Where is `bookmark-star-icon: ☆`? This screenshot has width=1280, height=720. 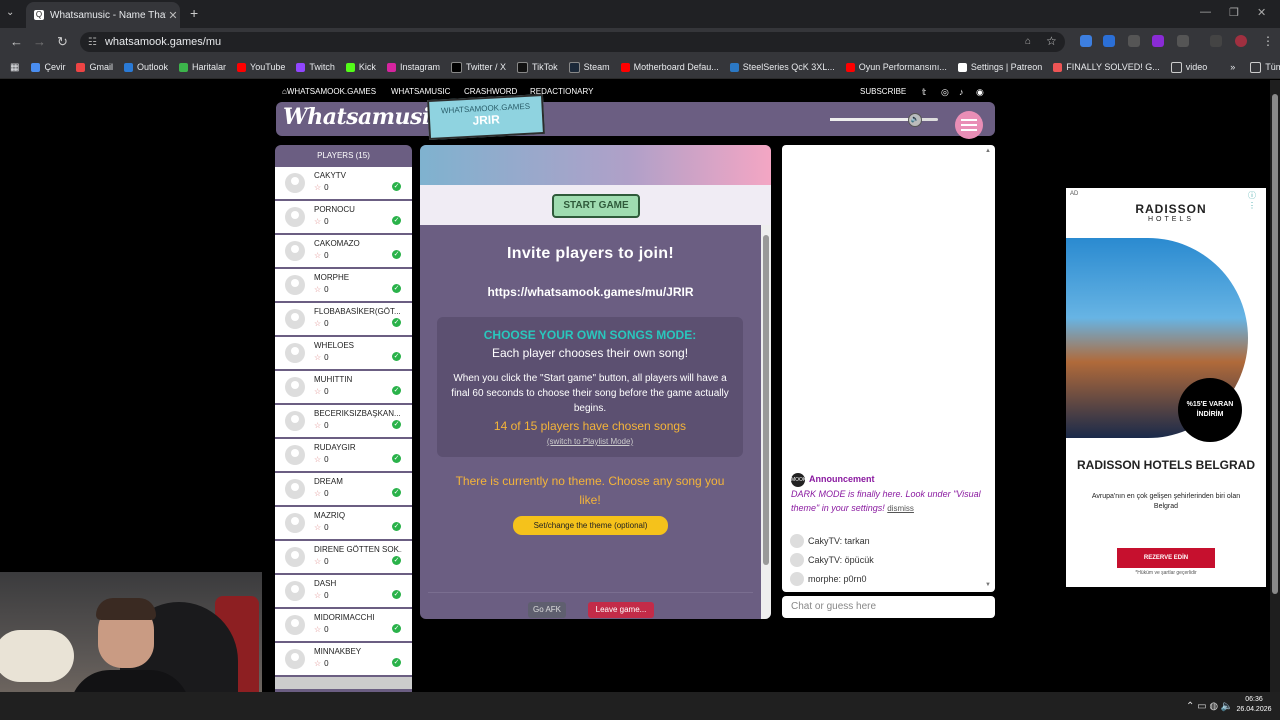
bookmark-star-icon: ☆ is located at coordinates (1051, 41).